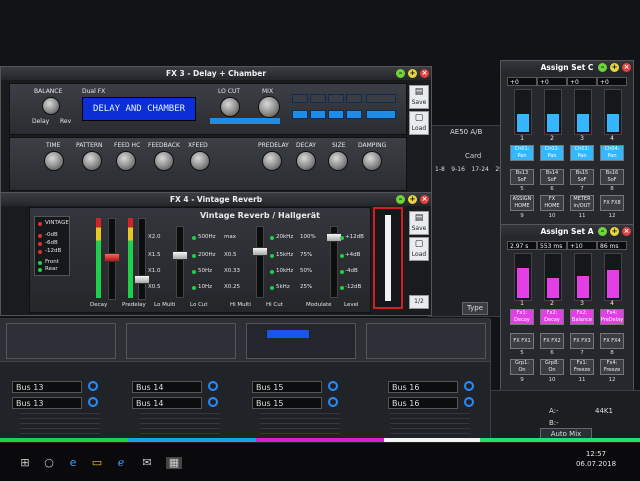  I want to click on search-icon: ○, so click(49, 463).